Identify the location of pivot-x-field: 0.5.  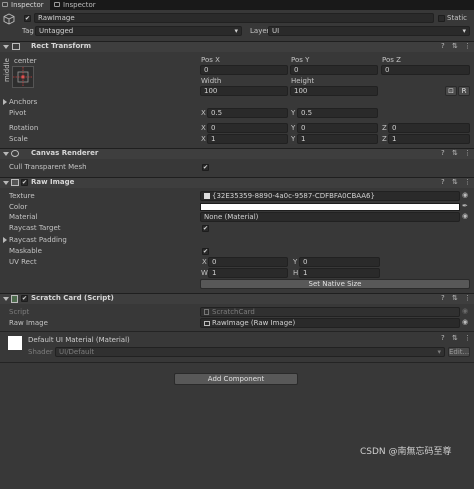
(247, 113).